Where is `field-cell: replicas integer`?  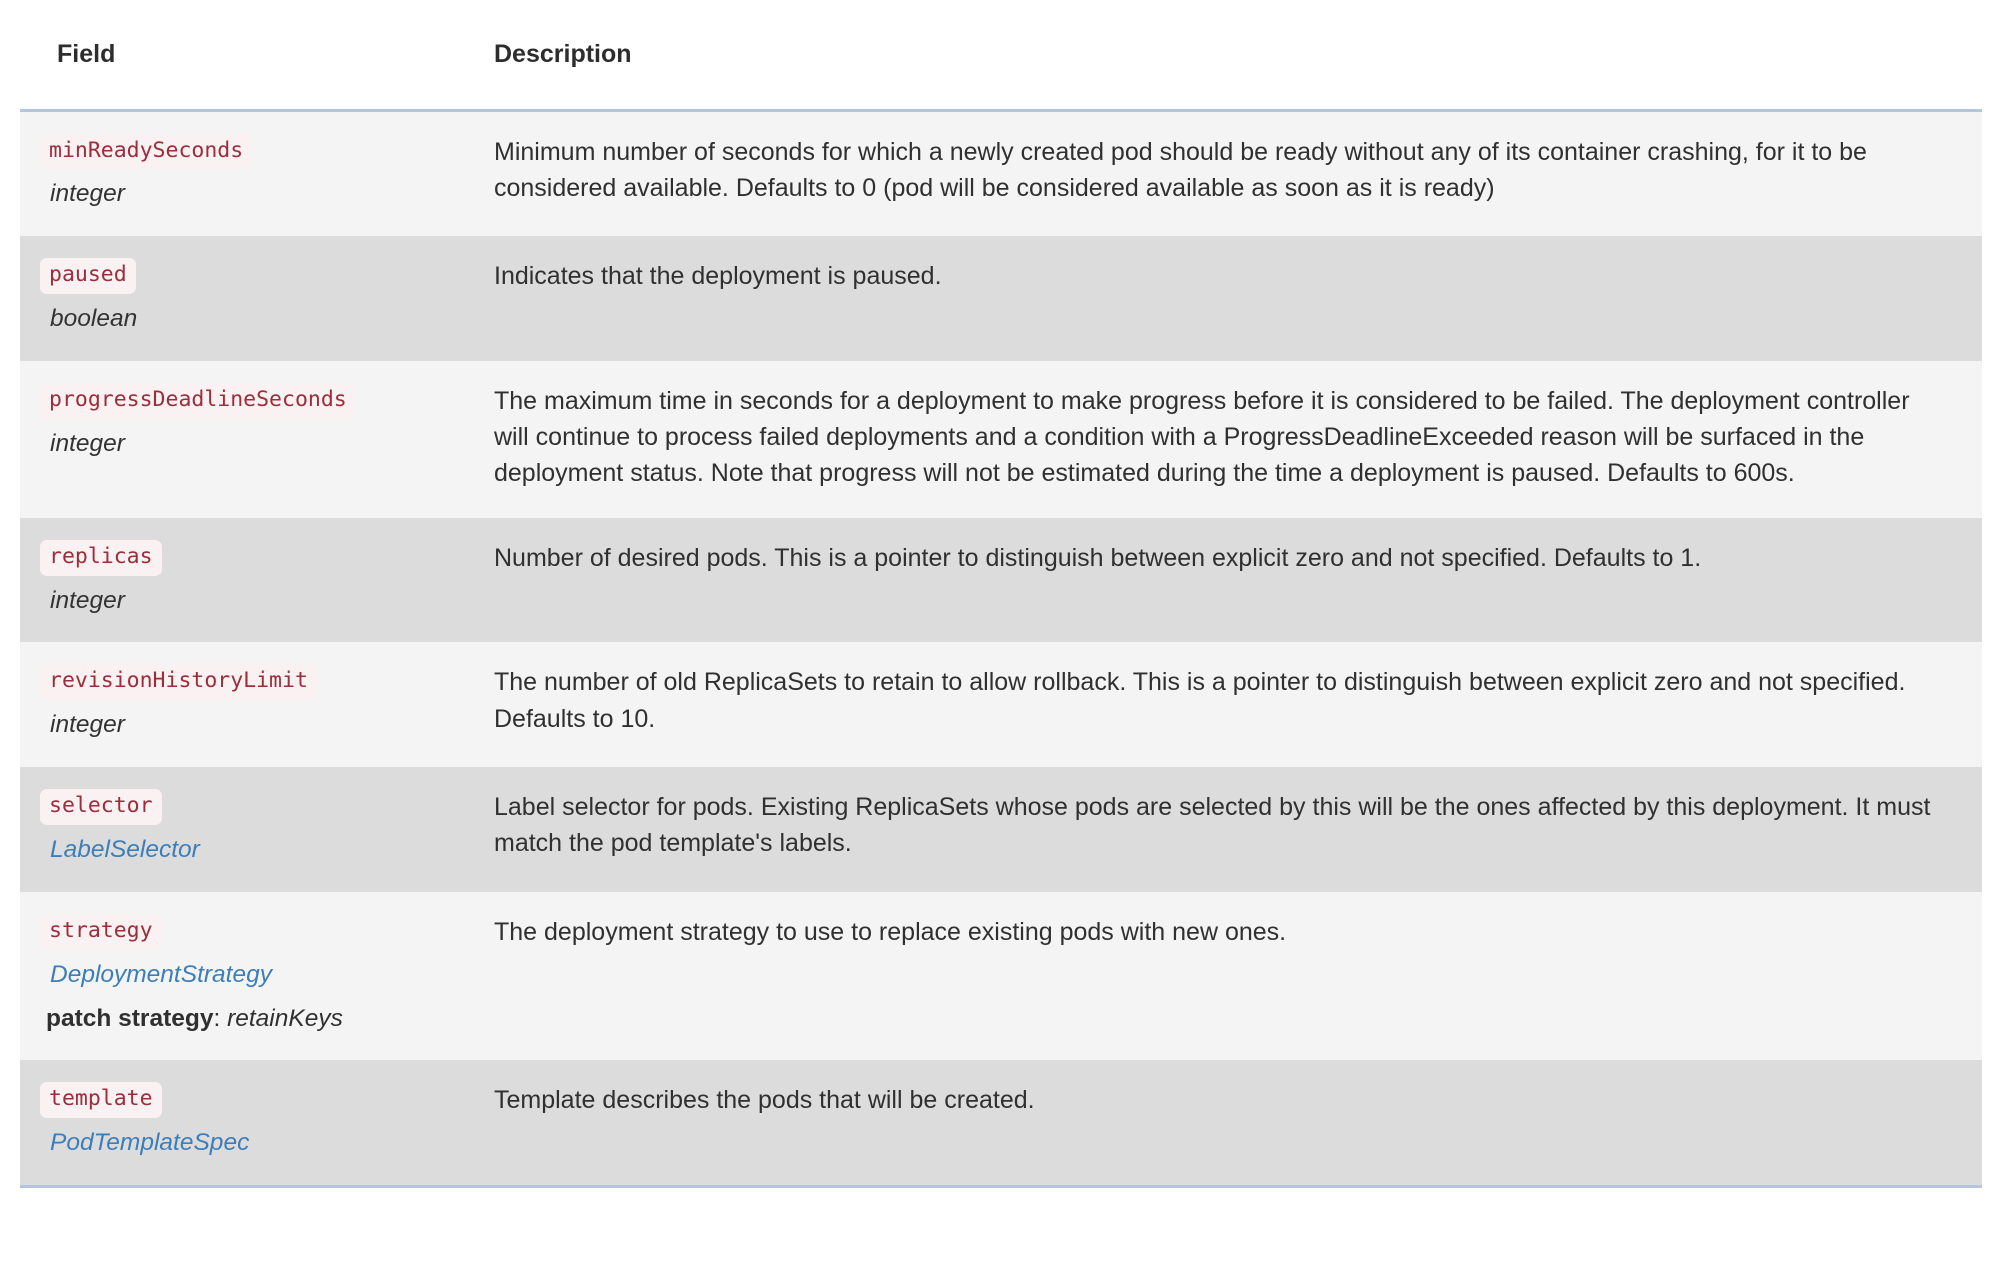 field-cell: replicas integer is located at coordinates (243, 580).